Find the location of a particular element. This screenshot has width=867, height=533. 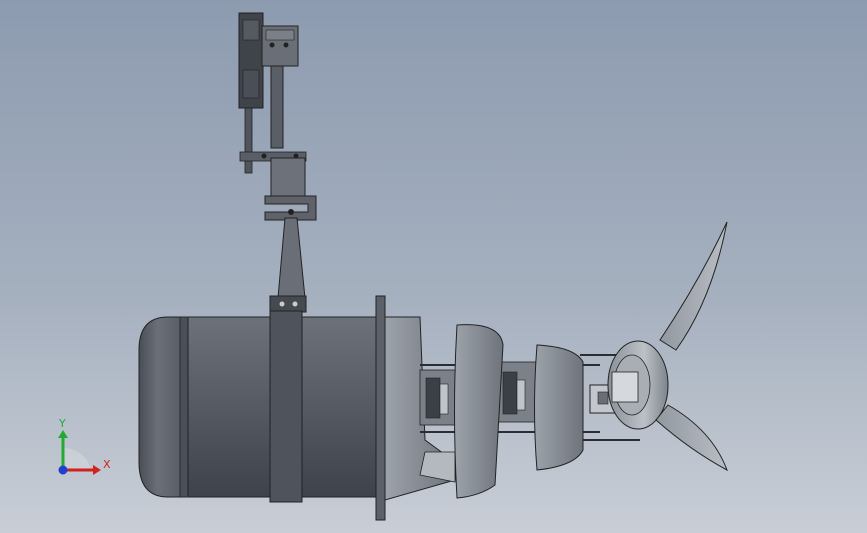

side-rod is located at coordinates (248, 140).